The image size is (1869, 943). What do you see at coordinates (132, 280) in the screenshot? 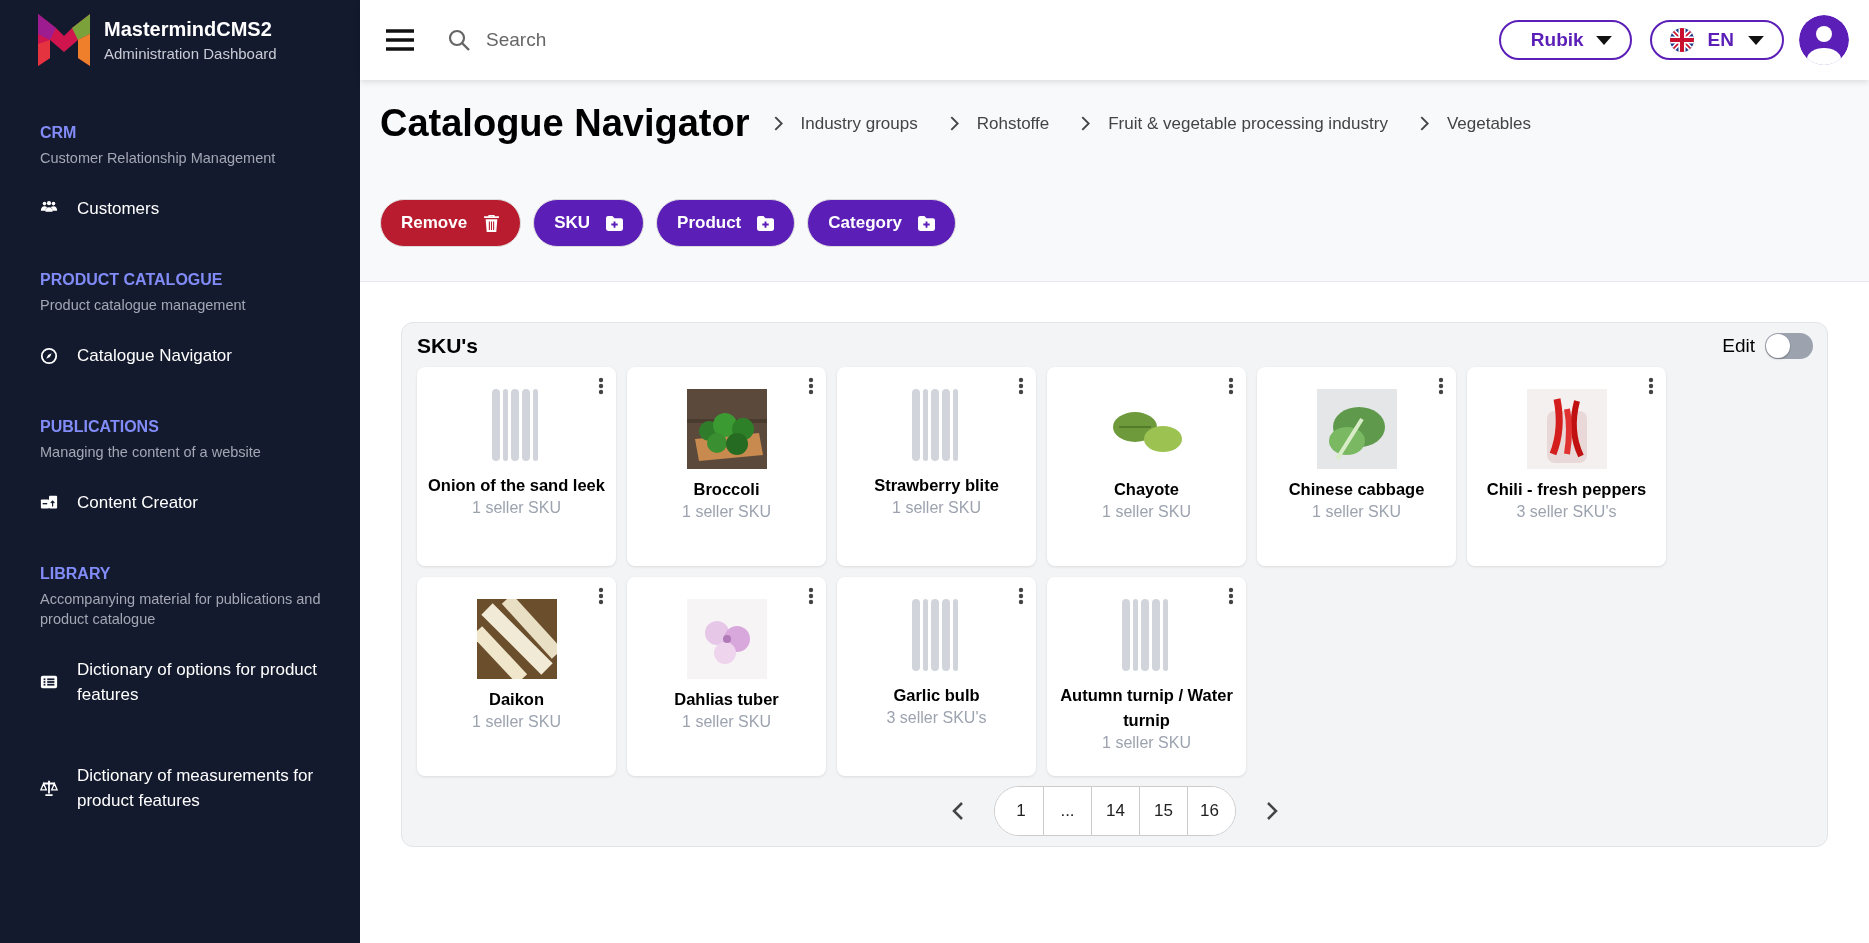
I see `section-title: PRODUCT CATALOGUE` at bounding box center [132, 280].